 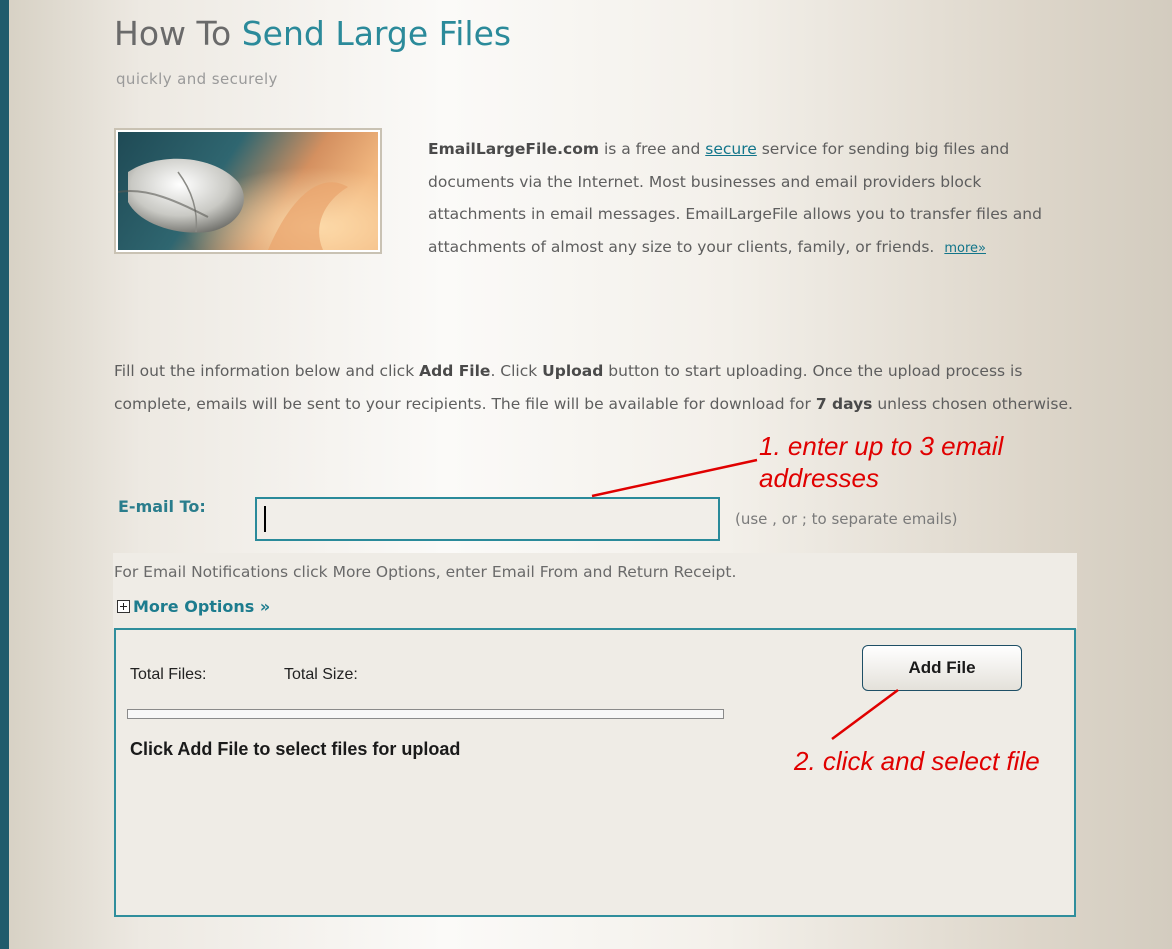 What do you see at coordinates (844, 403) in the screenshot?
I see `info-days: 7 days` at bounding box center [844, 403].